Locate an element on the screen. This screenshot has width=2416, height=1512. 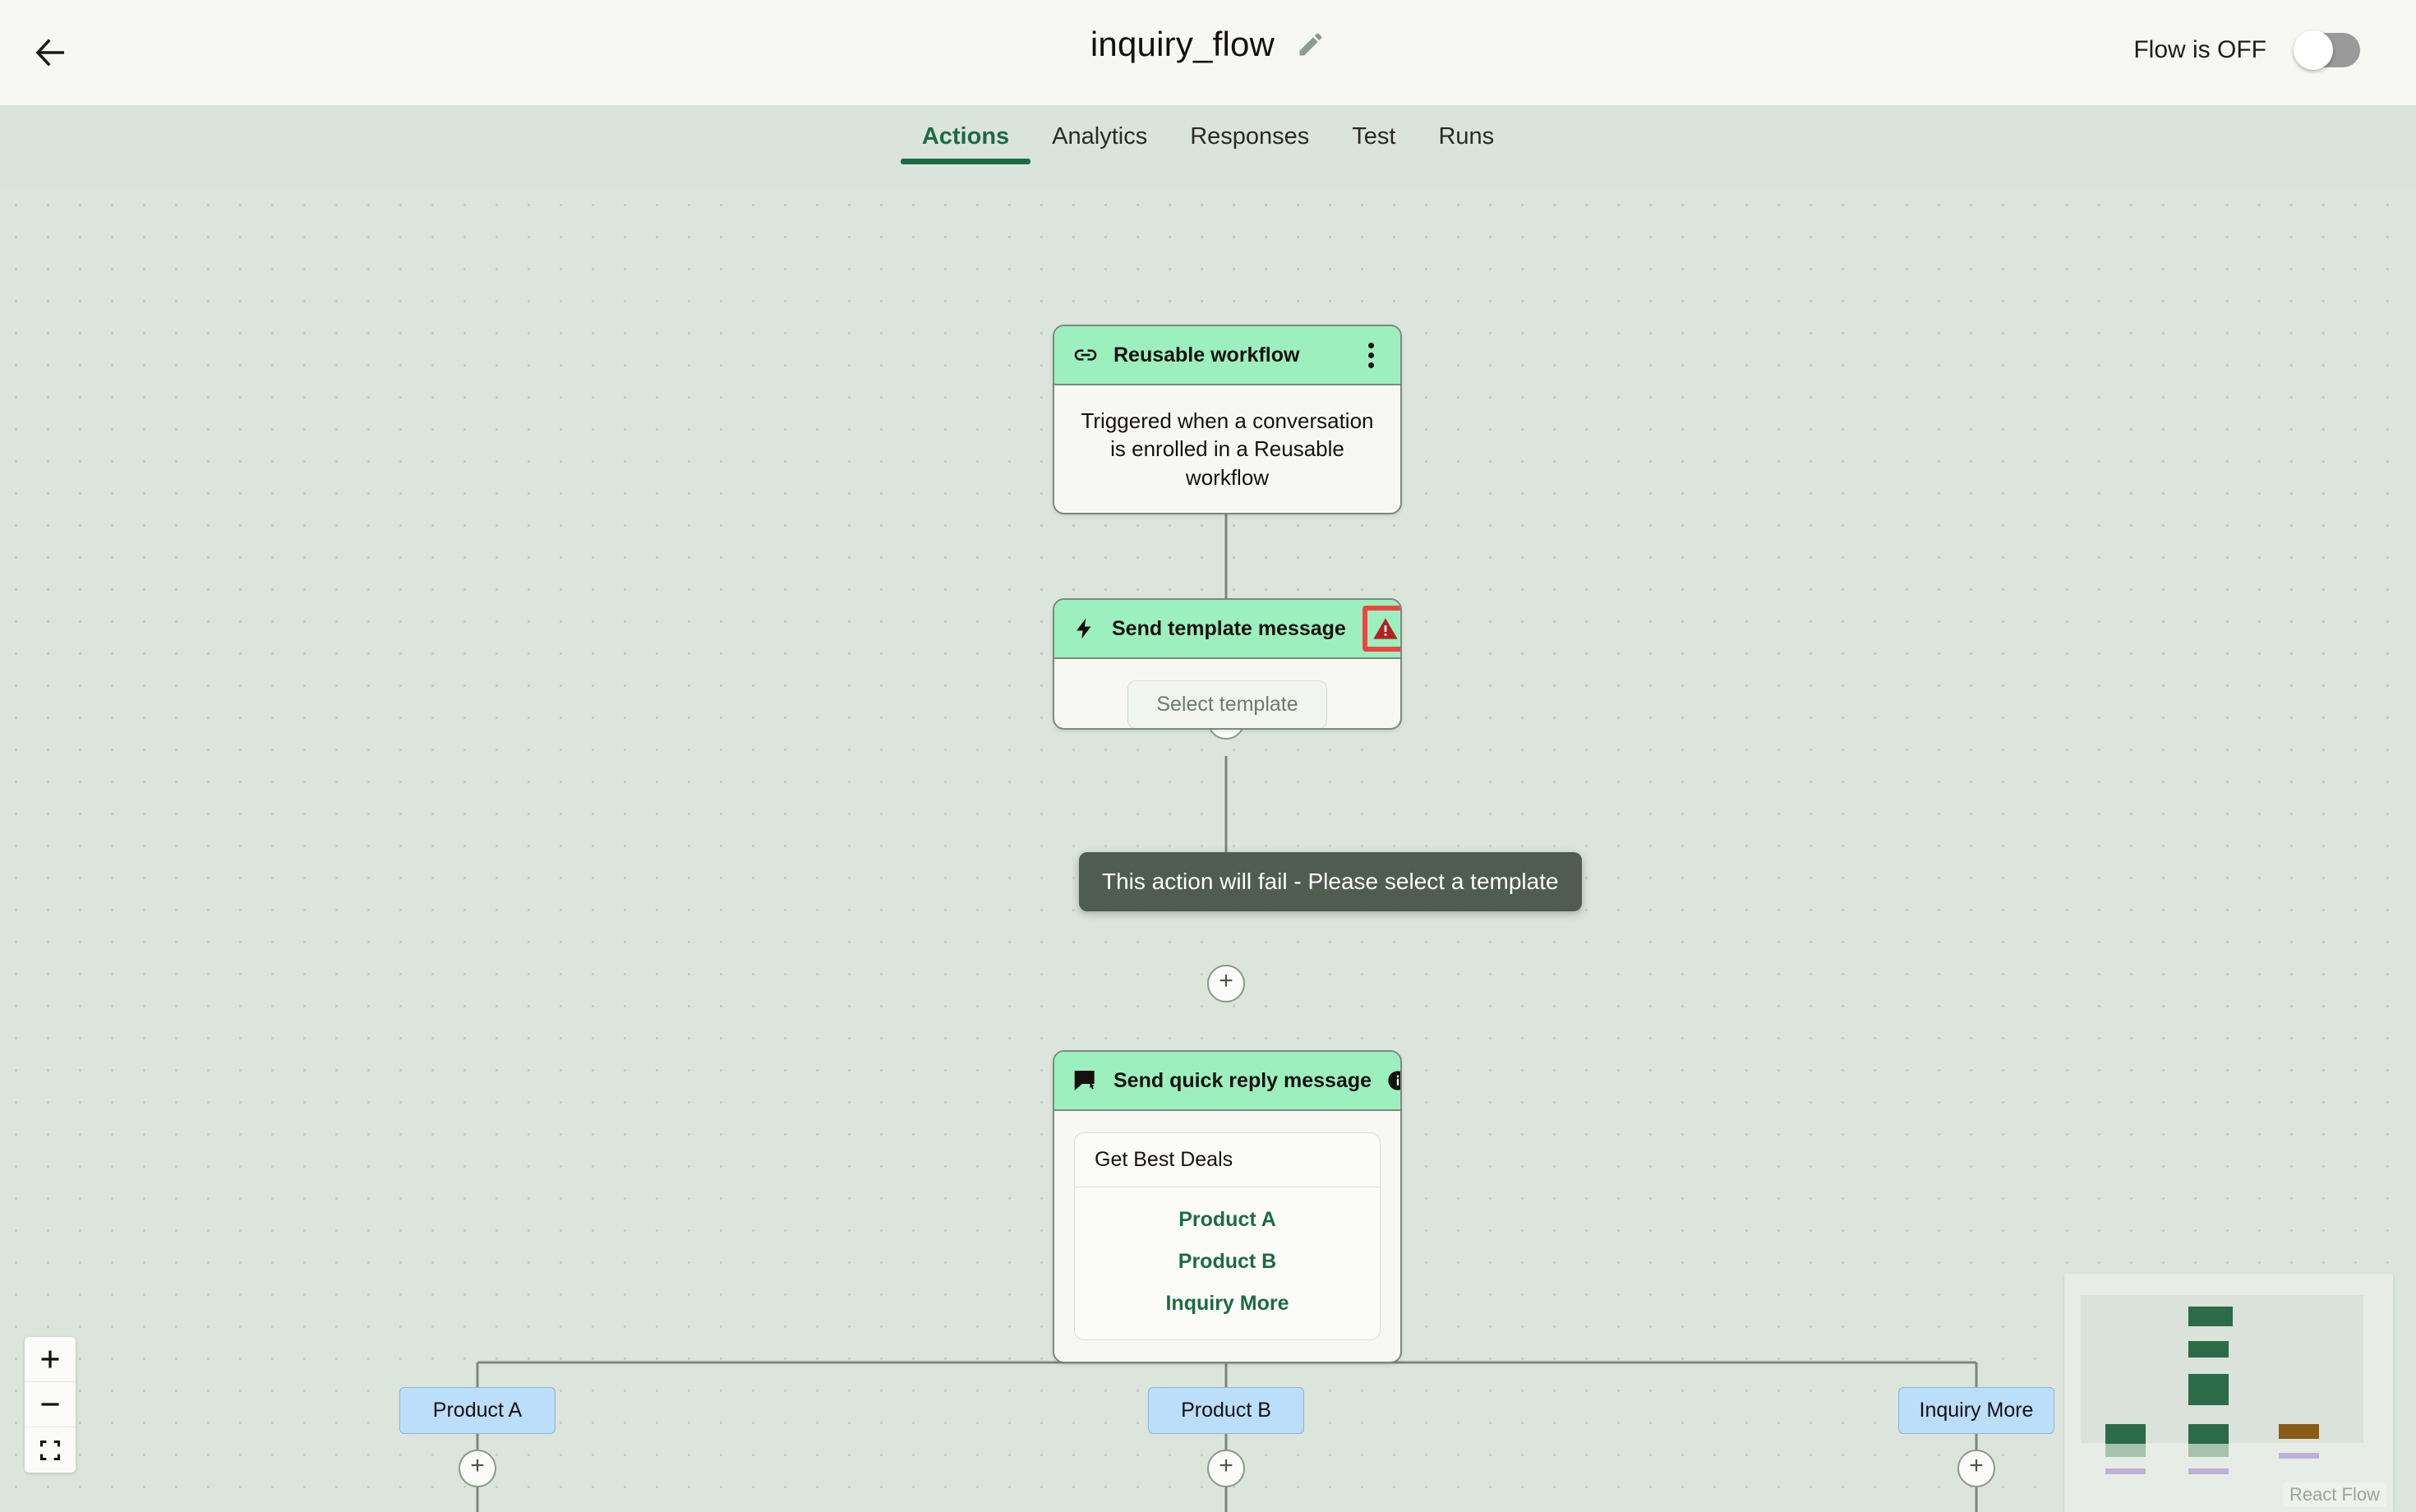
tab-actions: Actions is located at coordinates (965, 134).